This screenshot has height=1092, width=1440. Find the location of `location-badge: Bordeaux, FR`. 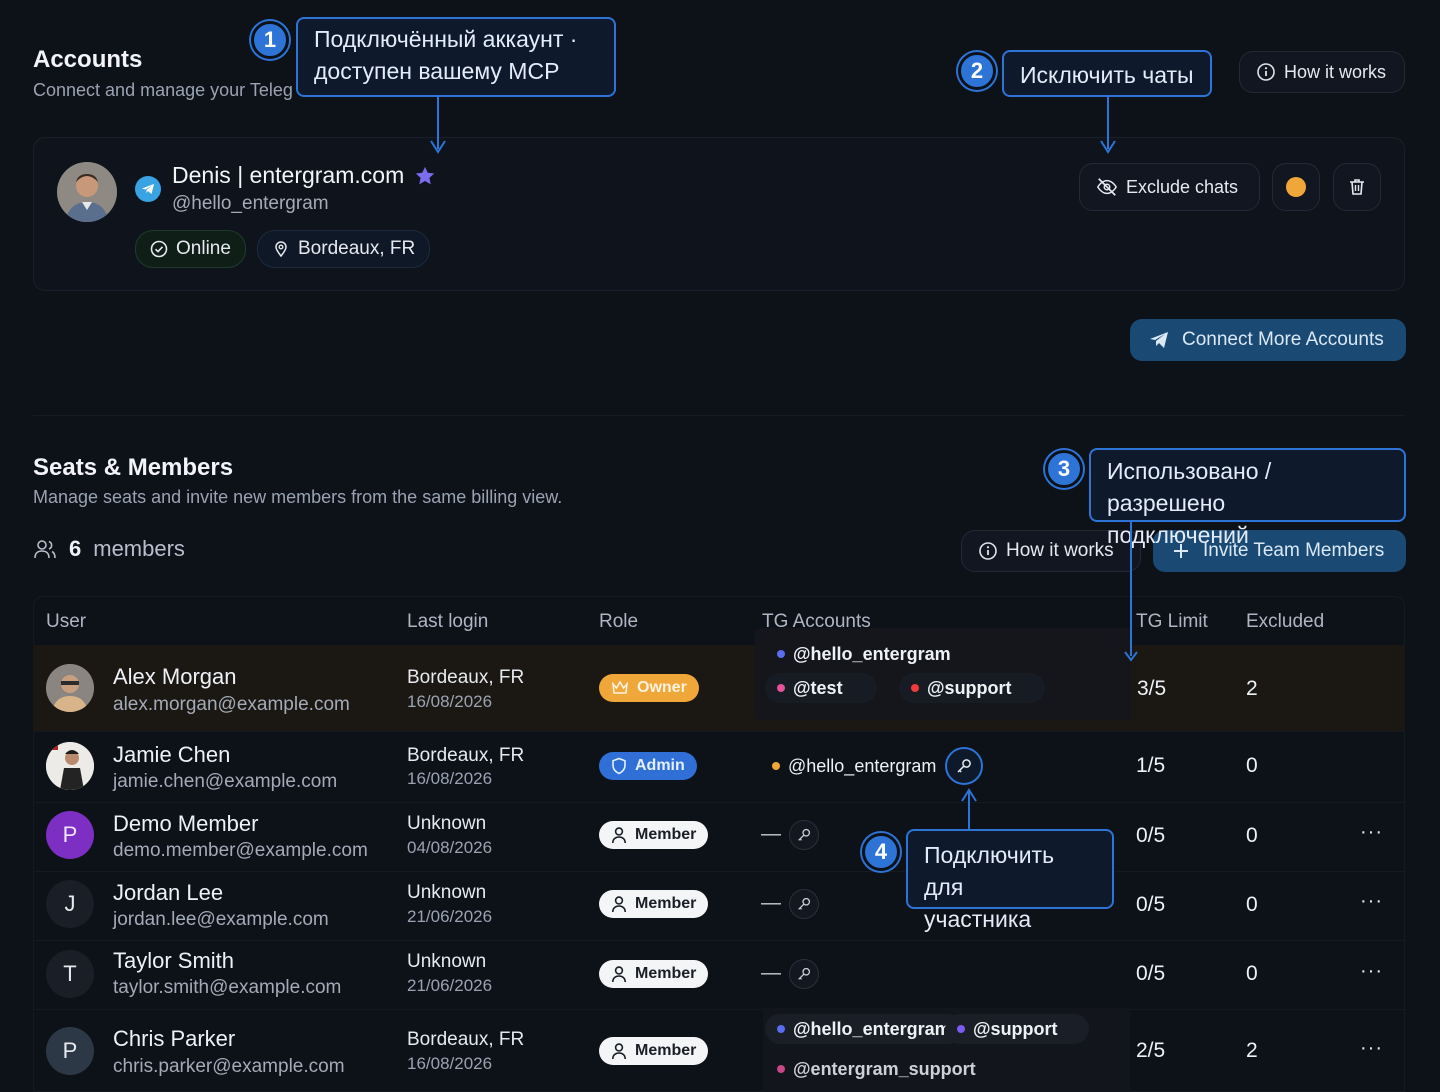

location-badge: Bordeaux, FR is located at coordinates (344, 249).